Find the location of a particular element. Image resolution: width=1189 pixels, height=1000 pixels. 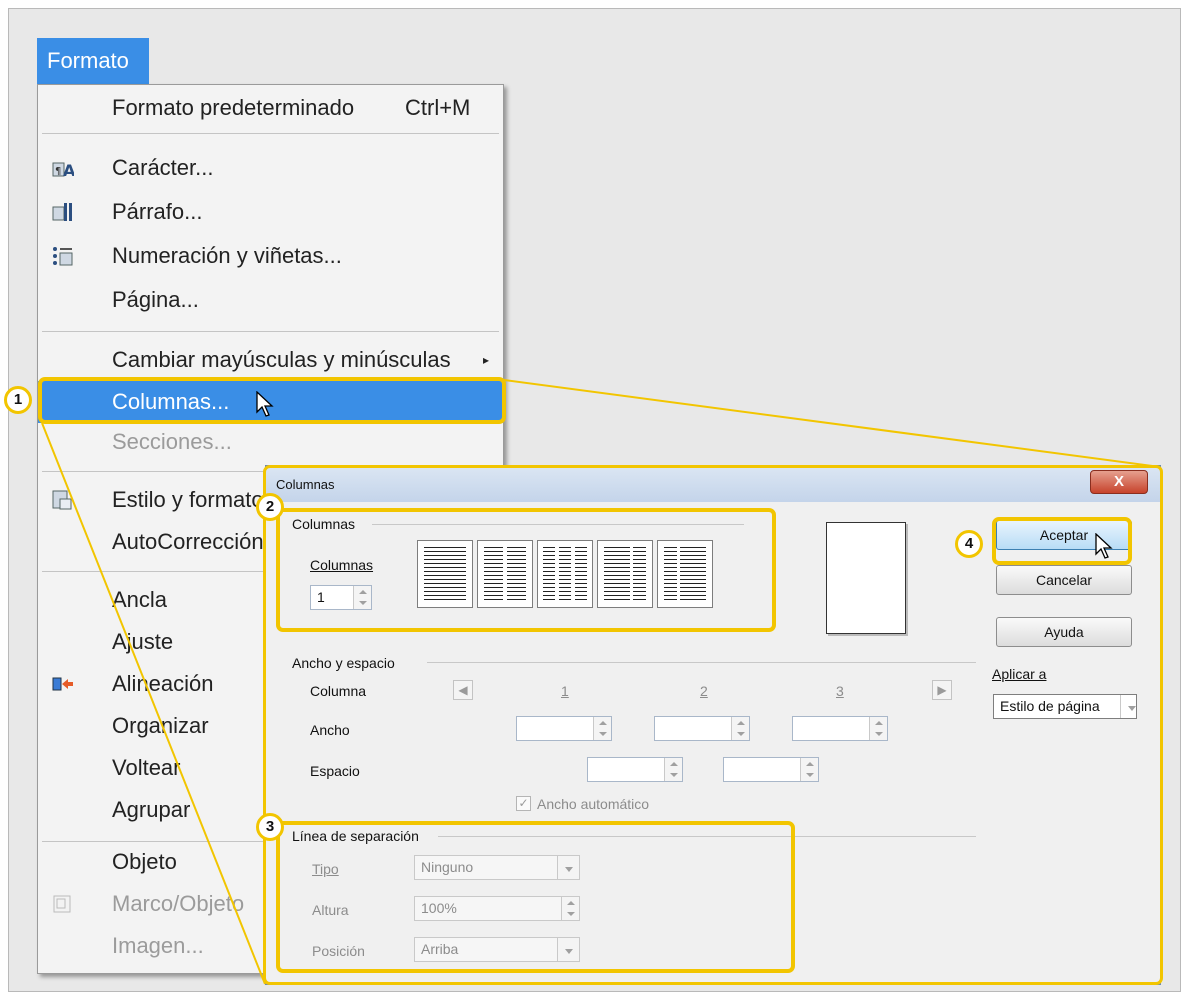

menu-item-default-format: Formato predeterminado Ctrl+M is located at coordinates (270, 108).